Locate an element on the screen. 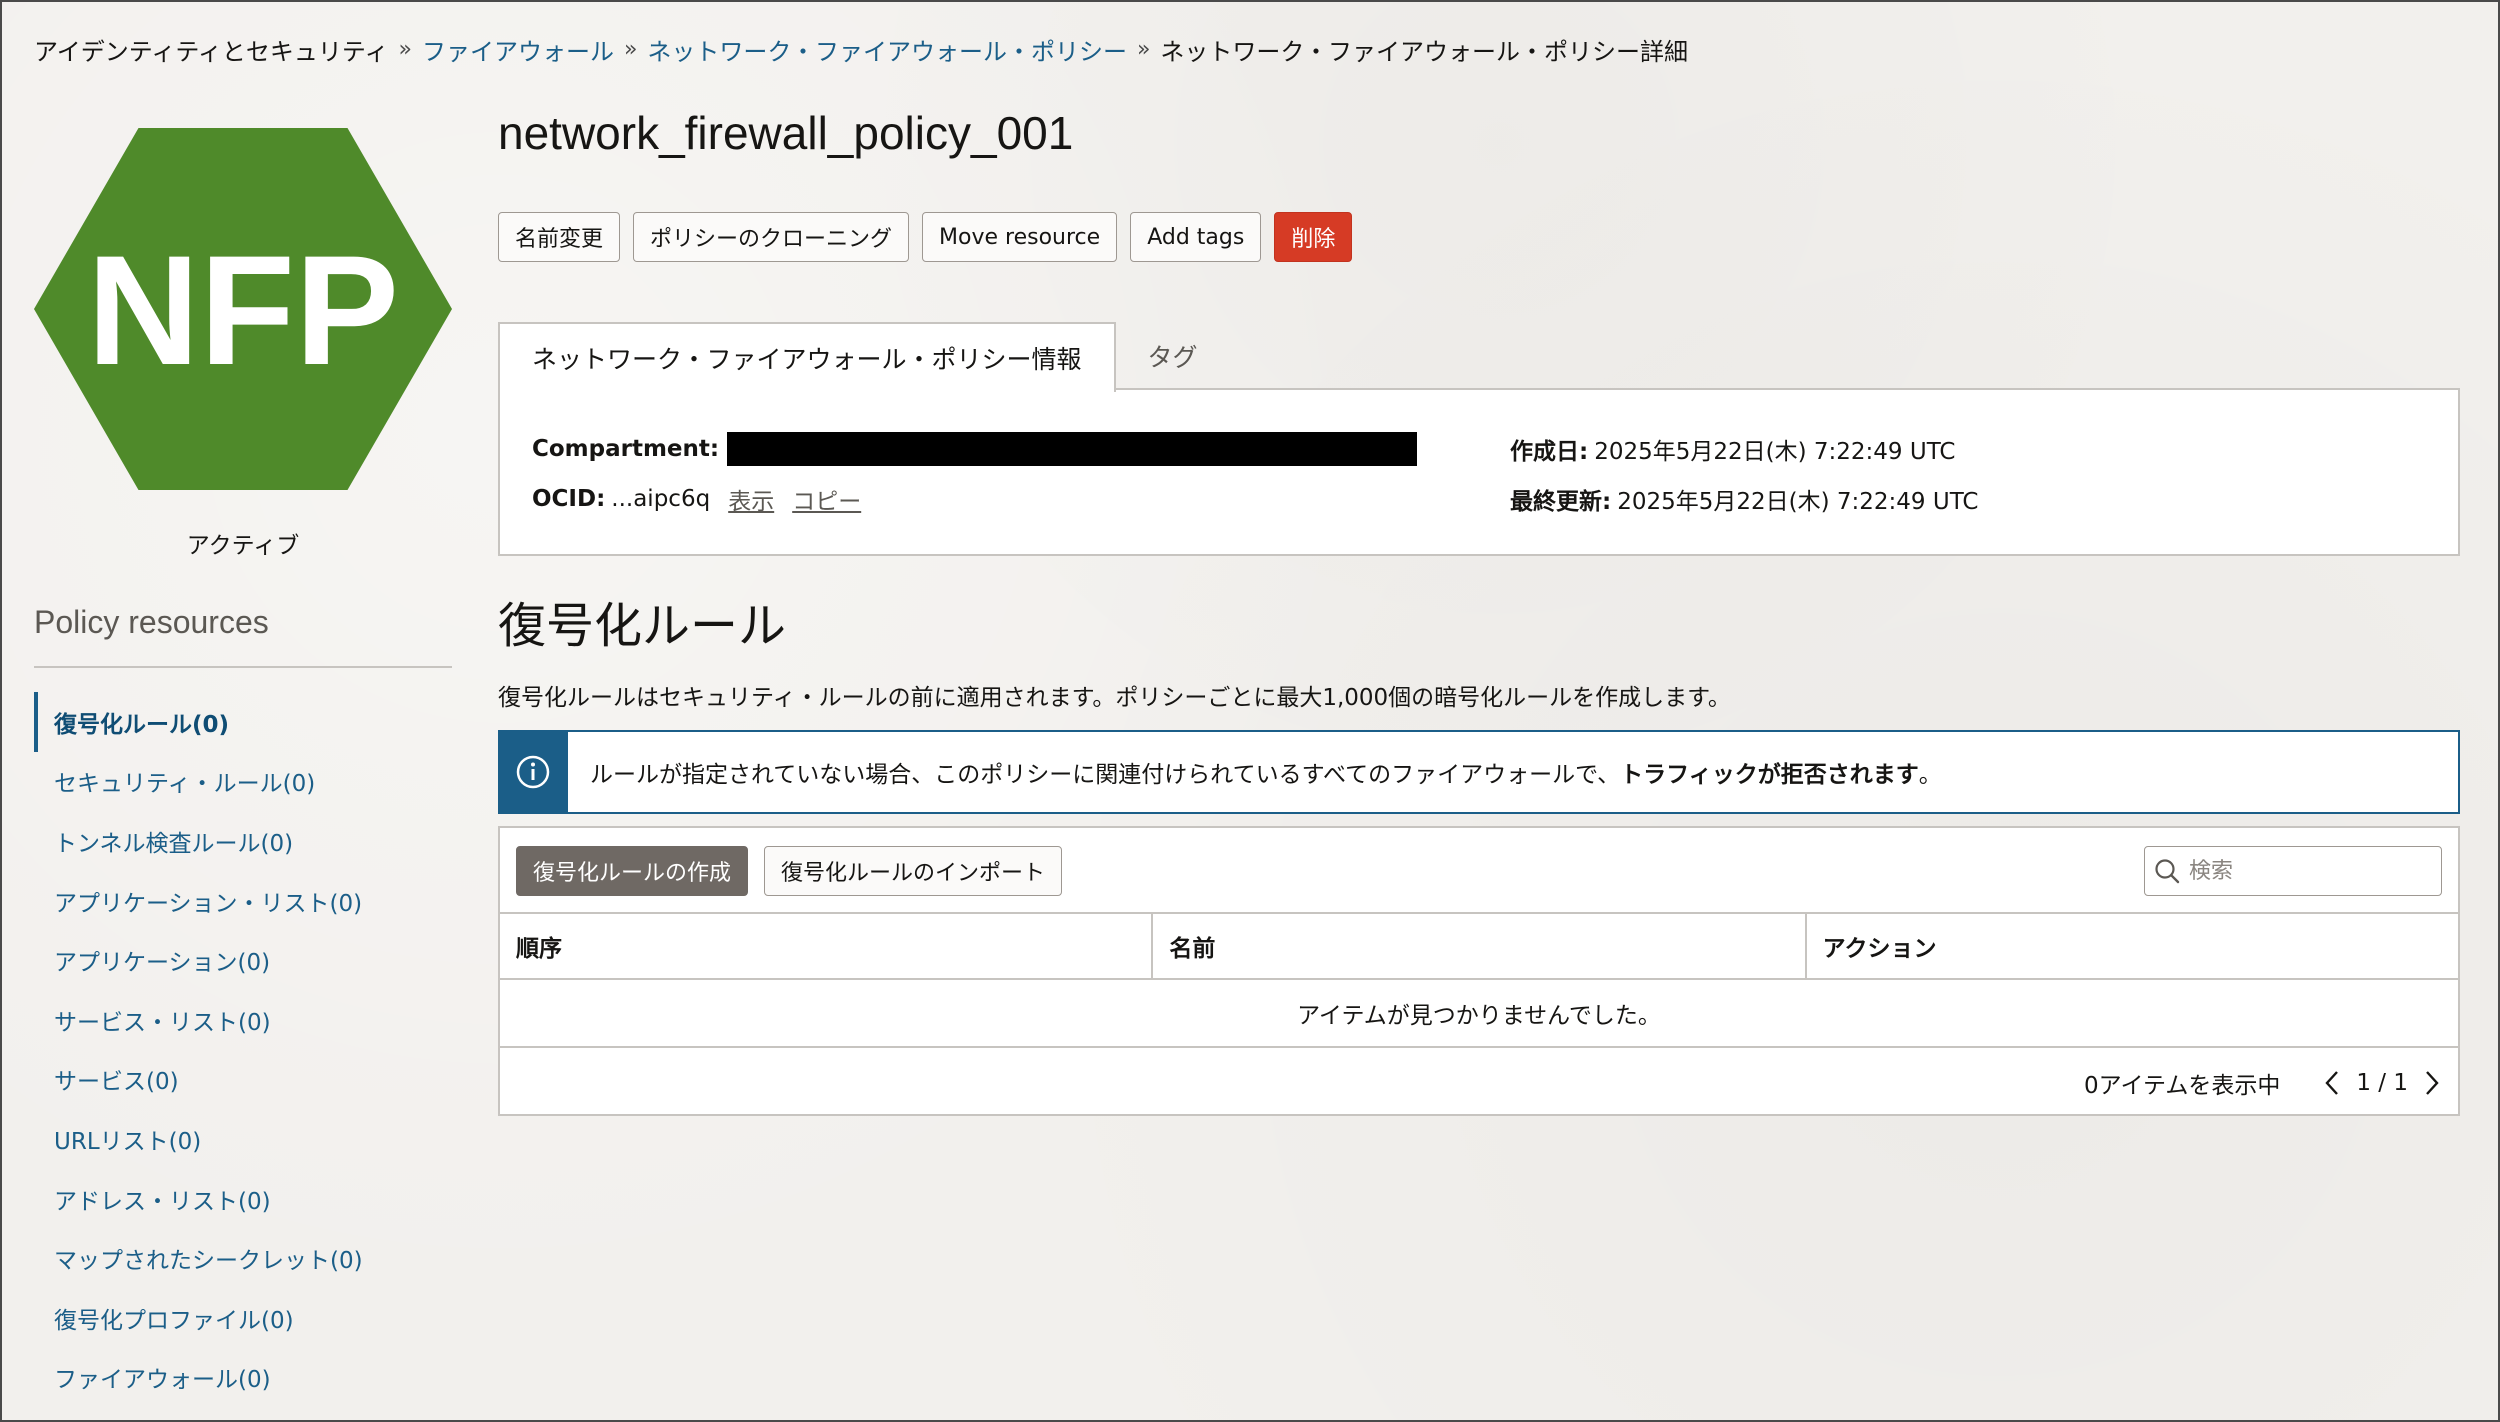 The image size is (2500, 1422). page-indicator: 1 / 1 is located at coordinates (2382, 1083).